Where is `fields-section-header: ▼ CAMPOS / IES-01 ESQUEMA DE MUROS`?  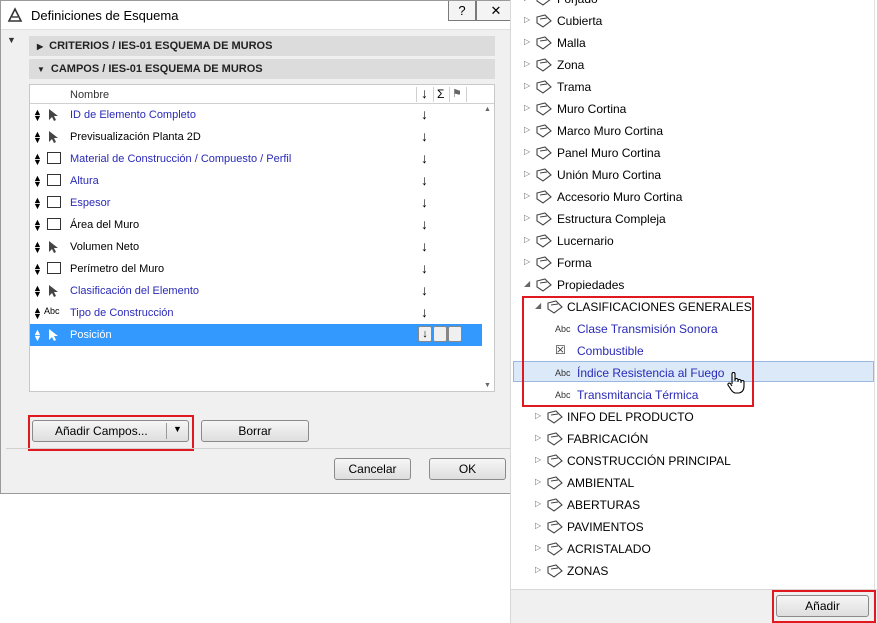
fields-section-header: ▼ CAMPOS / IES-01 ESQUEMA DE MUROS is located at coordinates (262, 69).